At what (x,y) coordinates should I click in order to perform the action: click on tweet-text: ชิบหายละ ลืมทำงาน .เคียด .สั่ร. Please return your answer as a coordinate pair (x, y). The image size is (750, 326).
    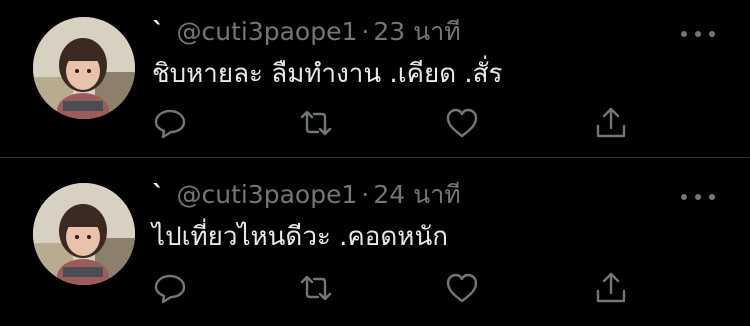
    Looking at the image, I should click on (327, 74).